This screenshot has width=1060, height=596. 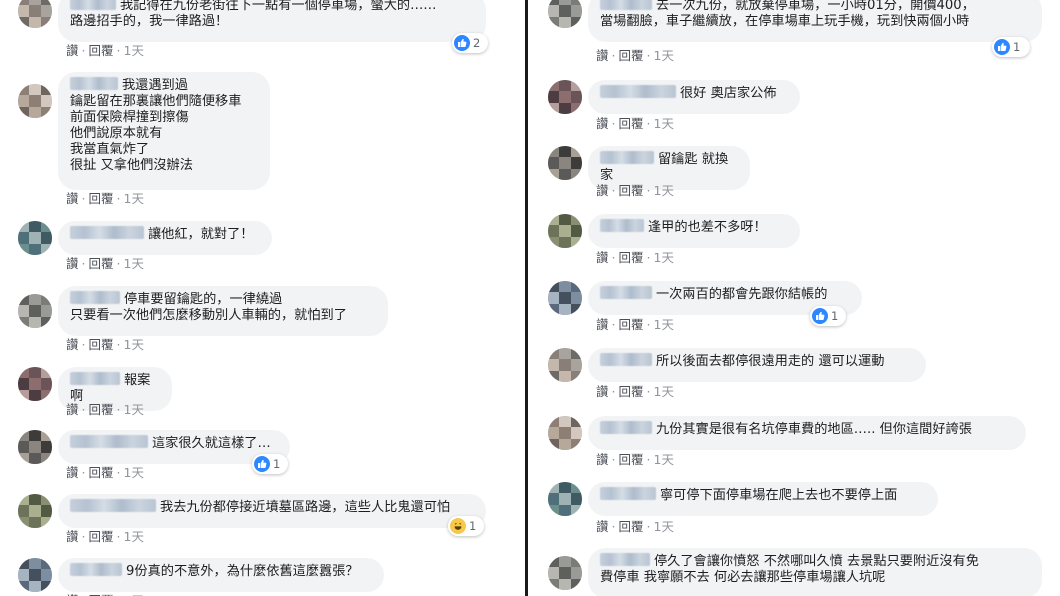 What do you see at coordinates (473, 526) in the screenshot?
I see `reaction-count: 1` at bounding box center [473, 526].